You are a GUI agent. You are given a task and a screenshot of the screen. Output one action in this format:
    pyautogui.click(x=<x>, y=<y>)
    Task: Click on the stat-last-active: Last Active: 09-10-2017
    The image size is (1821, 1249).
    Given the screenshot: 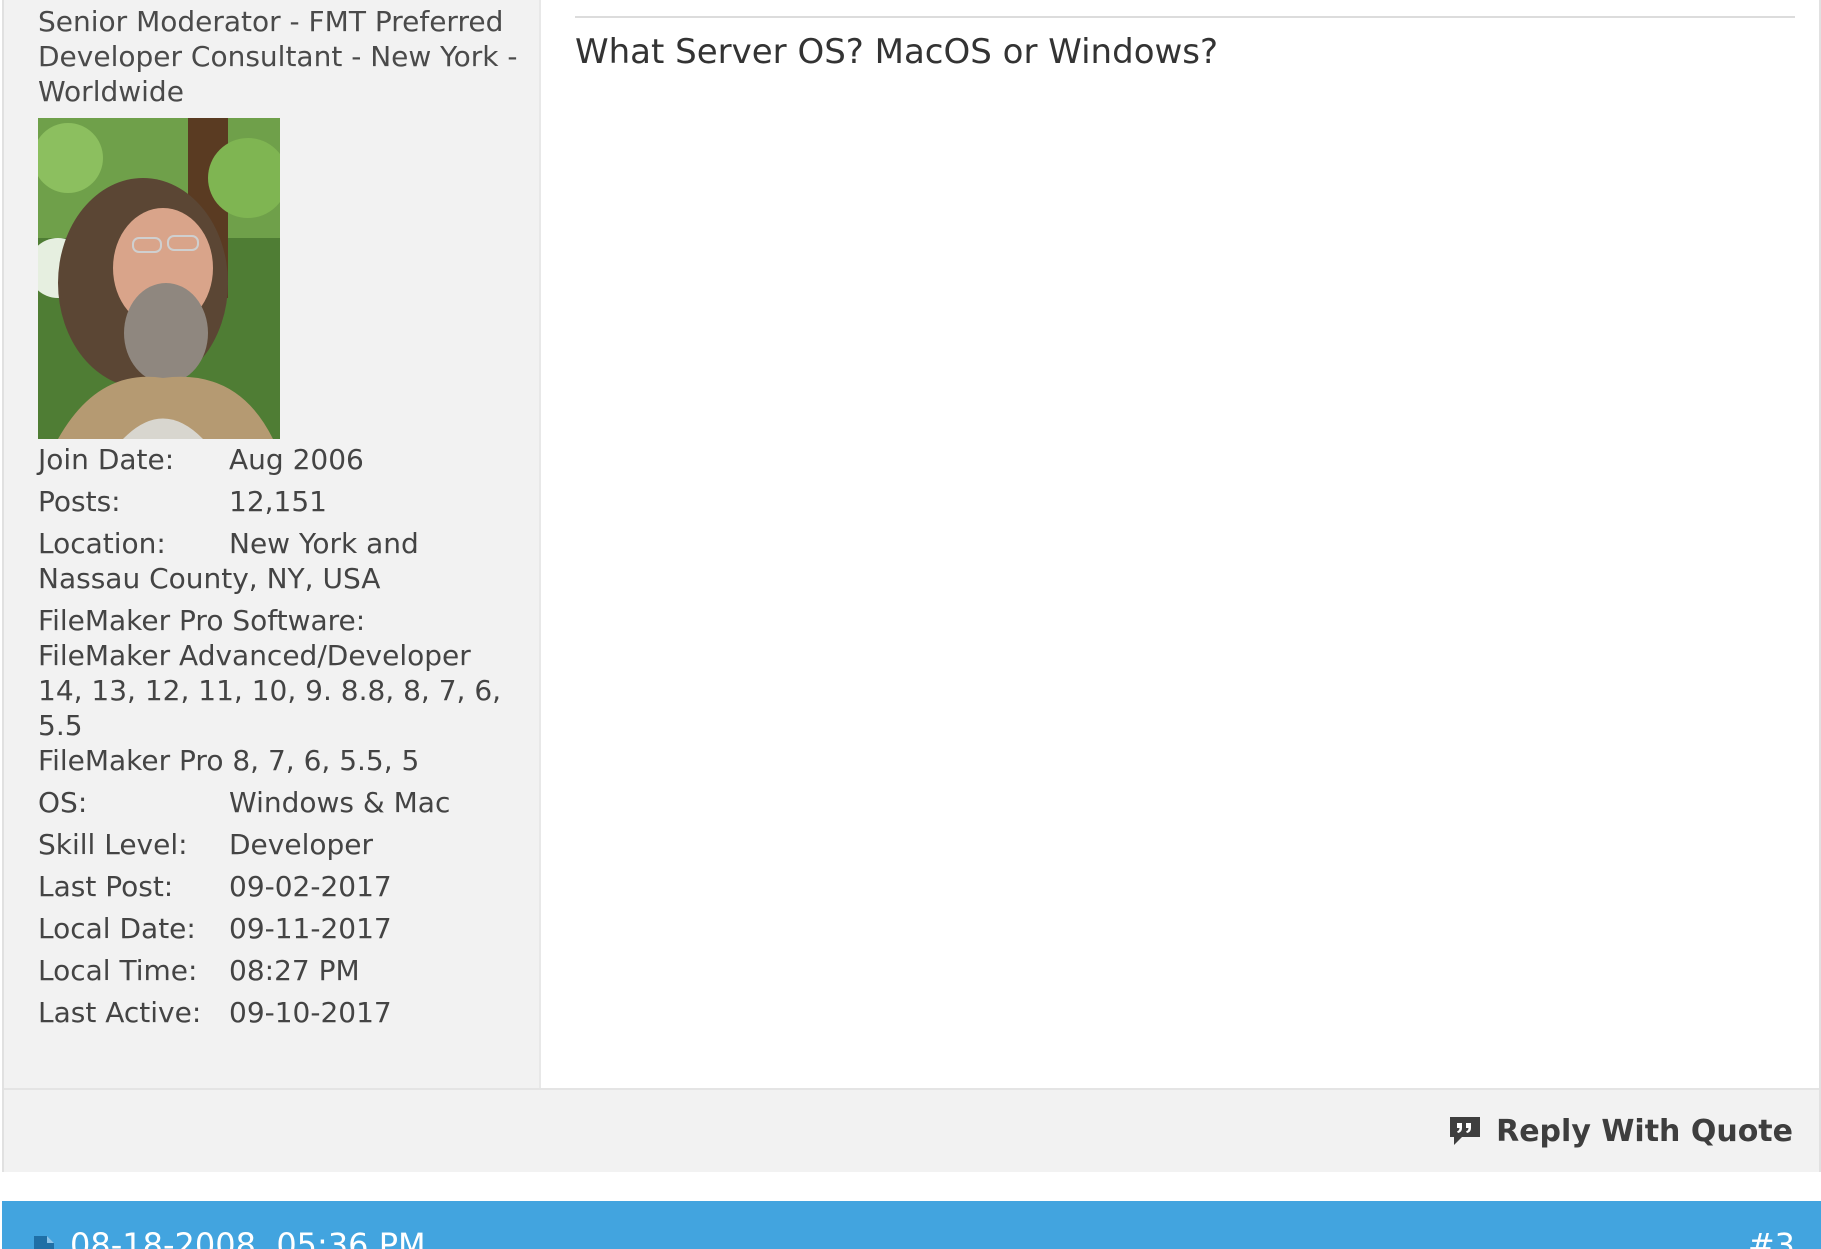 What is the action you would take?
    pyautogui.click(x=278, y=1012)
    